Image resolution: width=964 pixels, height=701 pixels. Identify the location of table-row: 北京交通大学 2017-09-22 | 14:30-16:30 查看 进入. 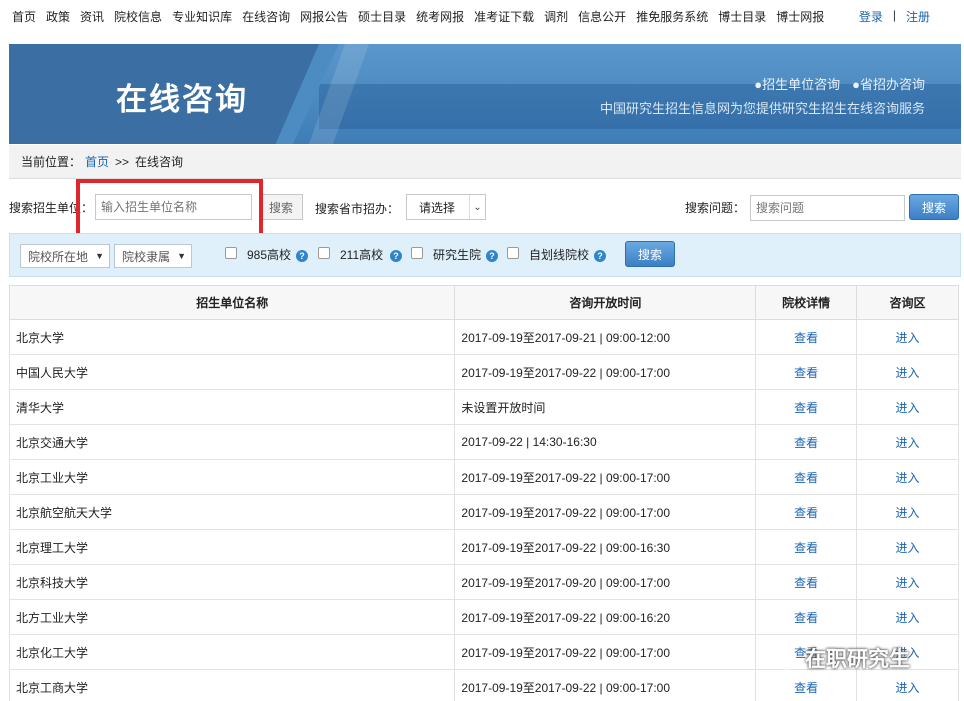
(483, 442).